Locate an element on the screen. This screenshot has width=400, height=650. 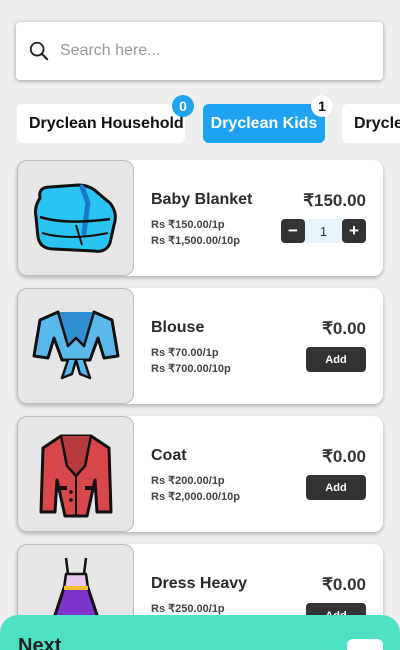
tab-label: Dryclean Household is located at coordinates (106, 123).